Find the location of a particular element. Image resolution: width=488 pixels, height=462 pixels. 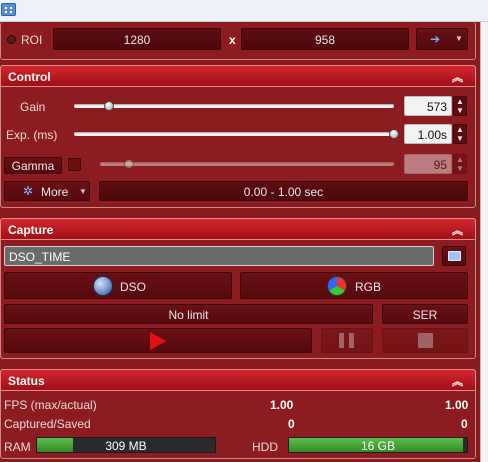

exposure-label: Exp. (ms) is located at coordinates (32, 135).